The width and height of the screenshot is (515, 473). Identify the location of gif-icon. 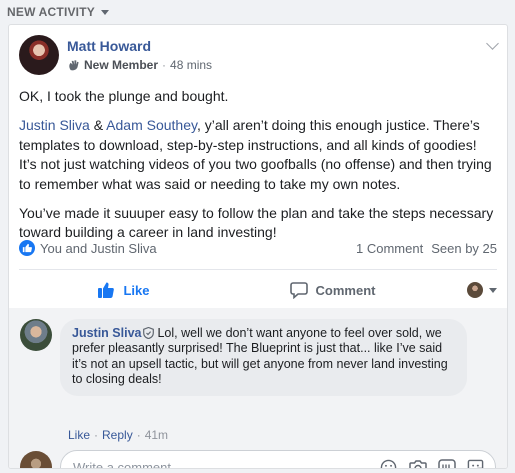
(446, 463).